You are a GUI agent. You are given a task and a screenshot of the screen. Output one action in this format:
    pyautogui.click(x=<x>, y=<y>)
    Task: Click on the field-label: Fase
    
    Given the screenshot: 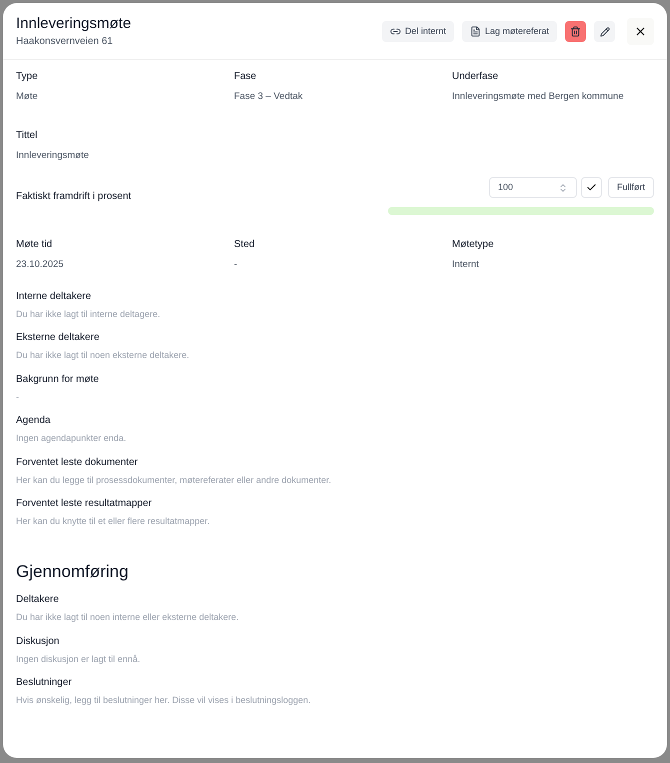 What is the action you would take?
    pyautogui.click(x=246, y=77)
    